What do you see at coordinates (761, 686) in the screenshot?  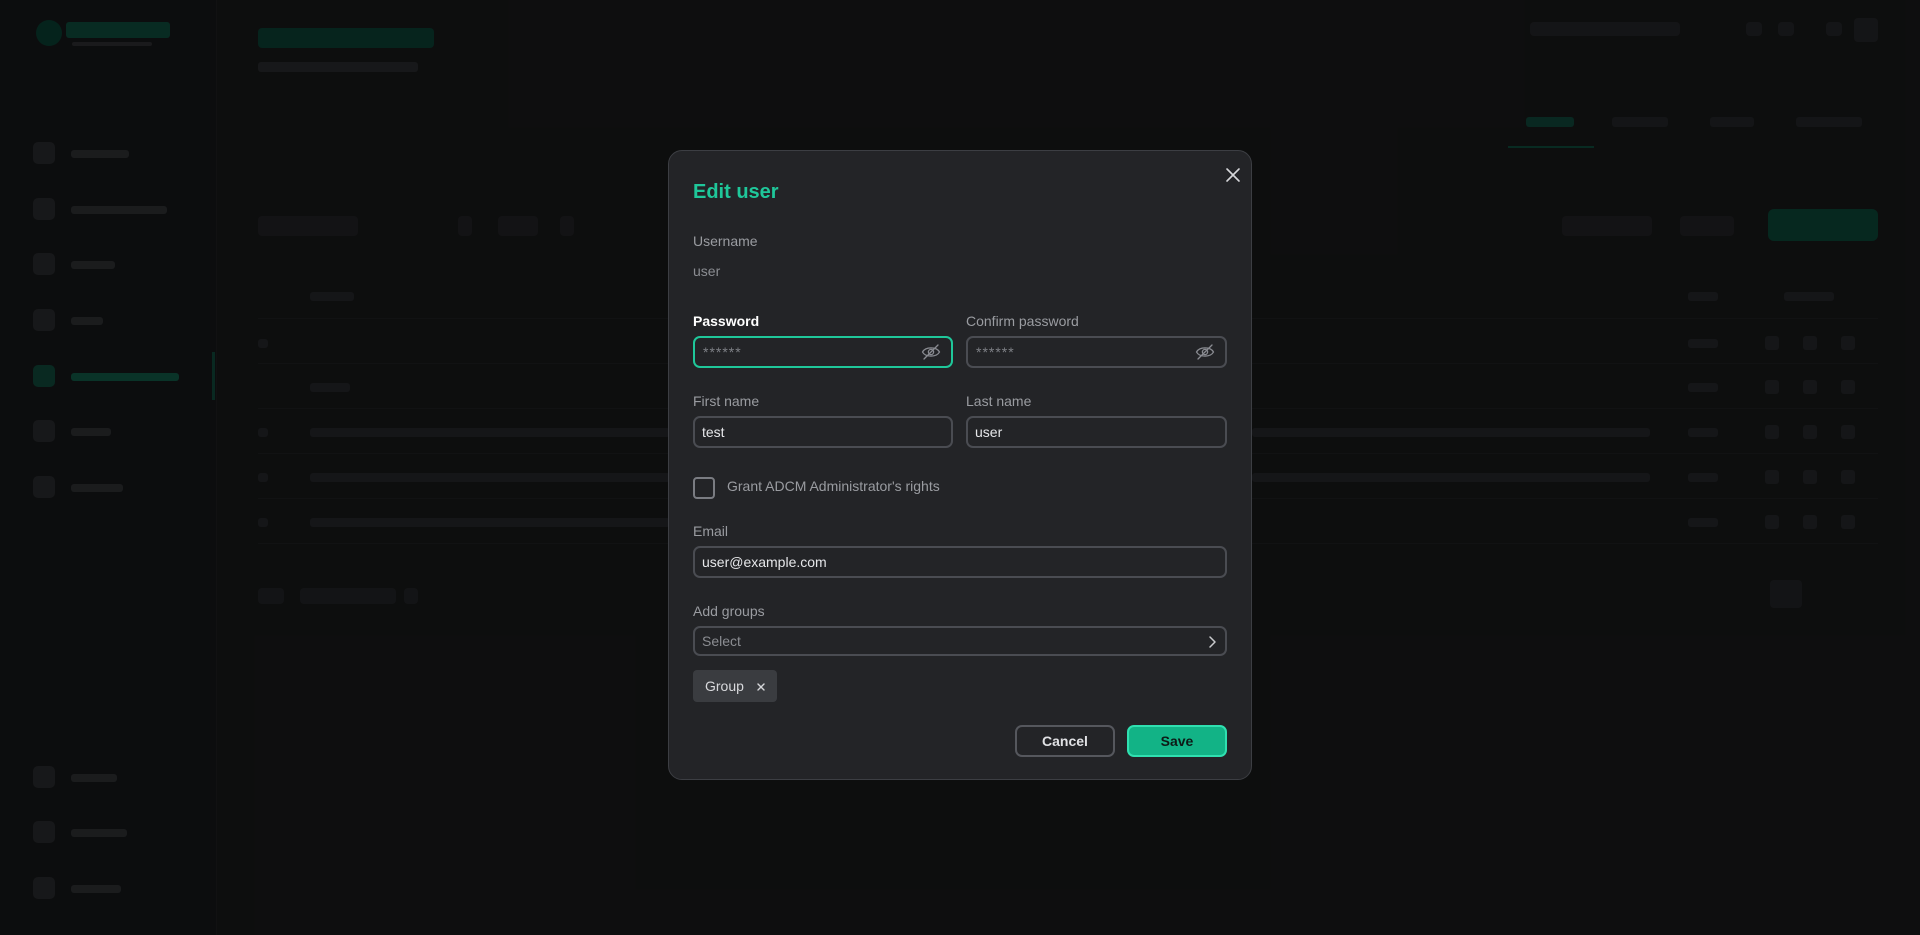 I see `close-small-icon` at bounding box center [761, 686].